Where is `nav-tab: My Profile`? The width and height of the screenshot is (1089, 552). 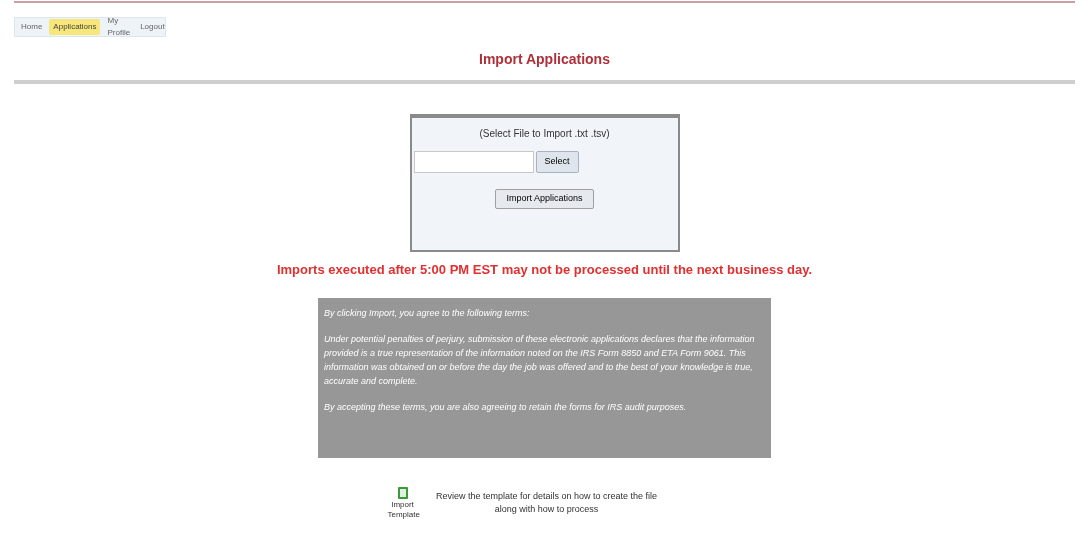 nav-tab: My Profile is located at coordinates (119, 27).